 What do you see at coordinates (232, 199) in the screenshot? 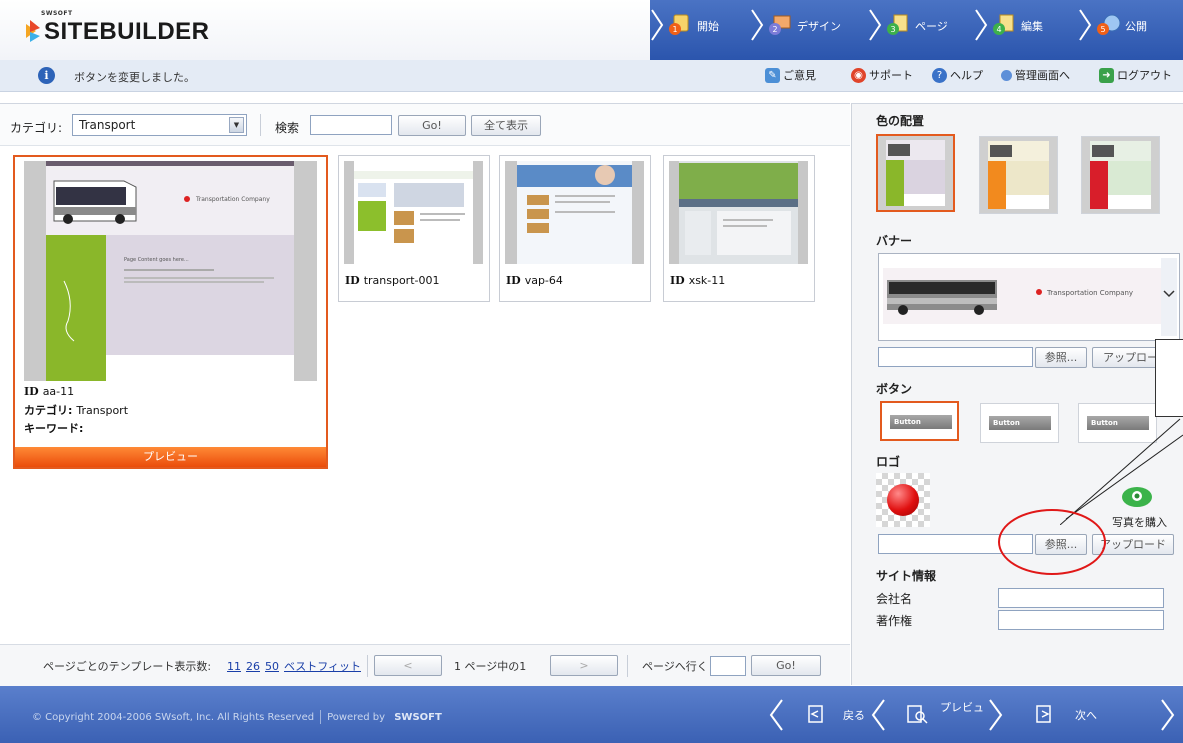
I see `svg-text: Transportation Company` at bounding box center [232, 199].